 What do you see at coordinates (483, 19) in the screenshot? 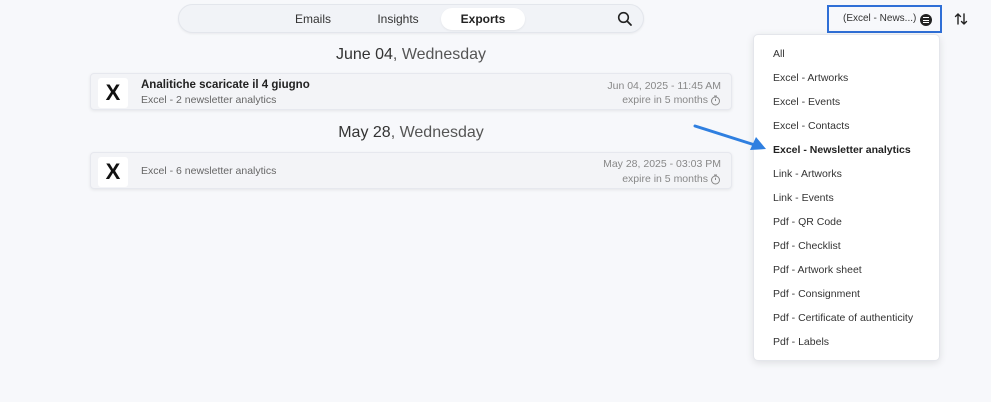
I see `tab-exports: Exports` at bounding box center [483, 19].